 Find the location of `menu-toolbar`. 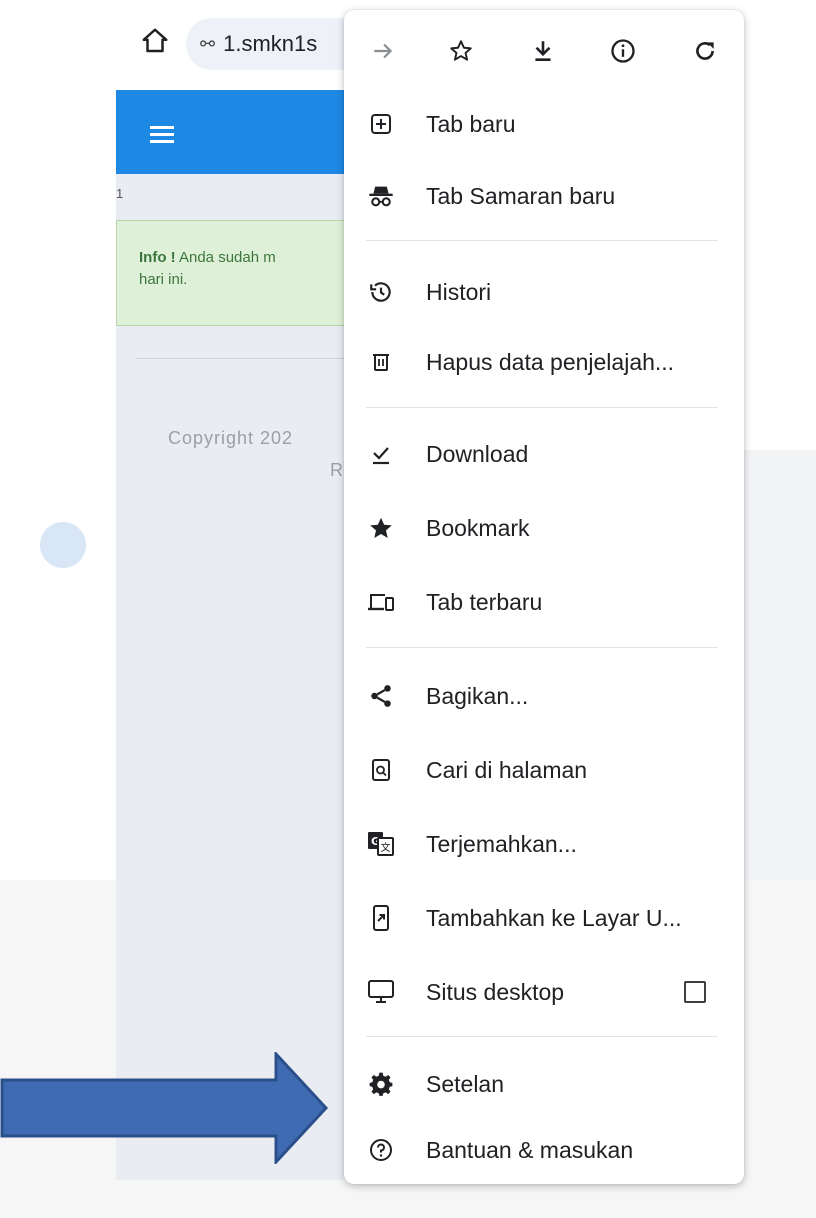

menu-toolbar is located at coordinates (544, 50).